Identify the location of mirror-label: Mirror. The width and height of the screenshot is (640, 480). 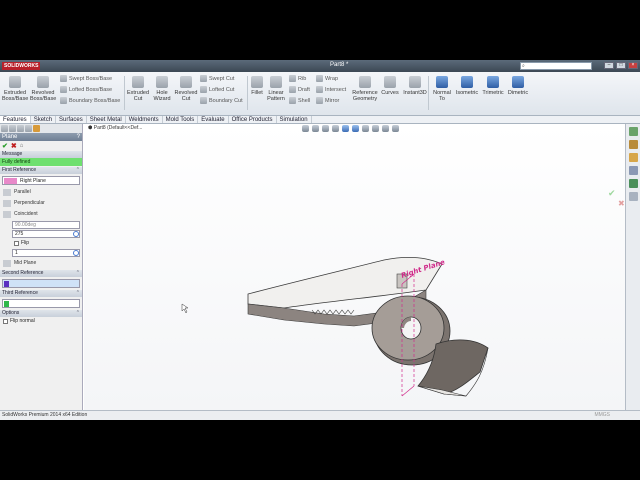
(332, 100).